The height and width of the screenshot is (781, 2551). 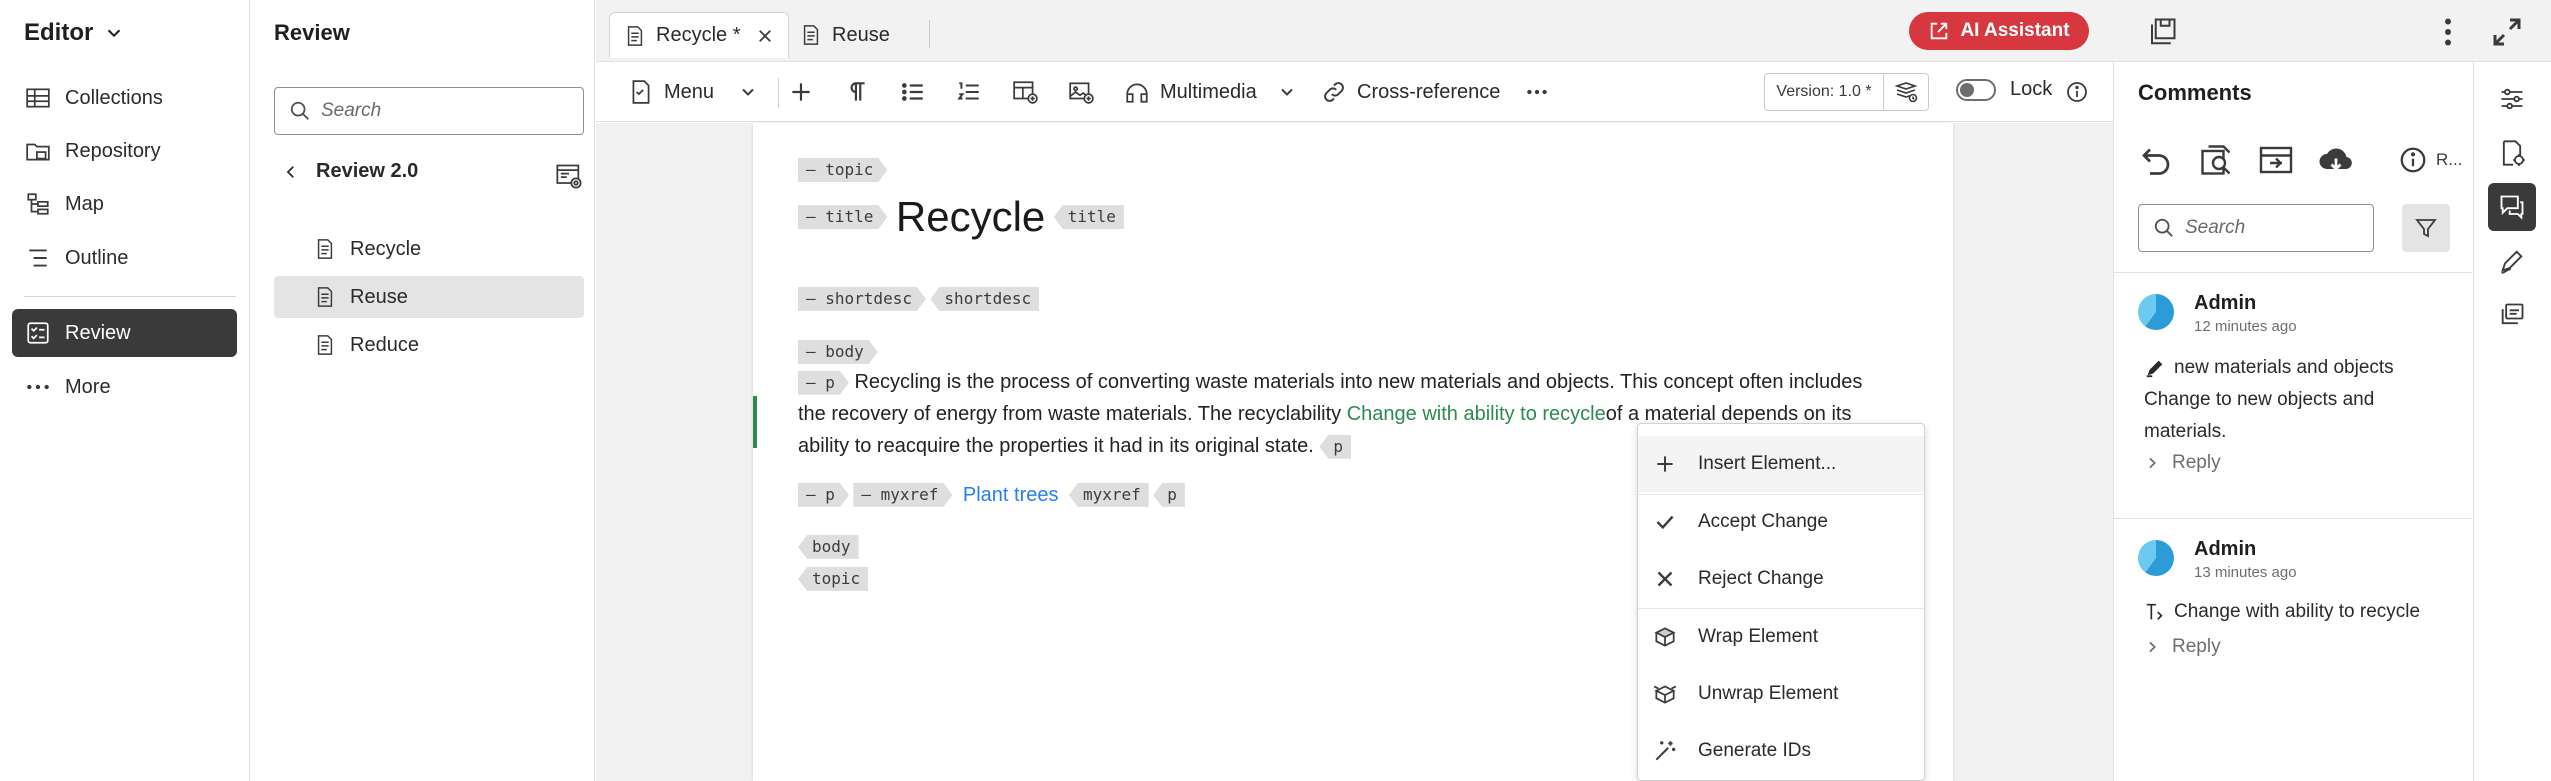 I want to click on reject-change-menu-item: Reject Change, so click(x=1781, y=579).